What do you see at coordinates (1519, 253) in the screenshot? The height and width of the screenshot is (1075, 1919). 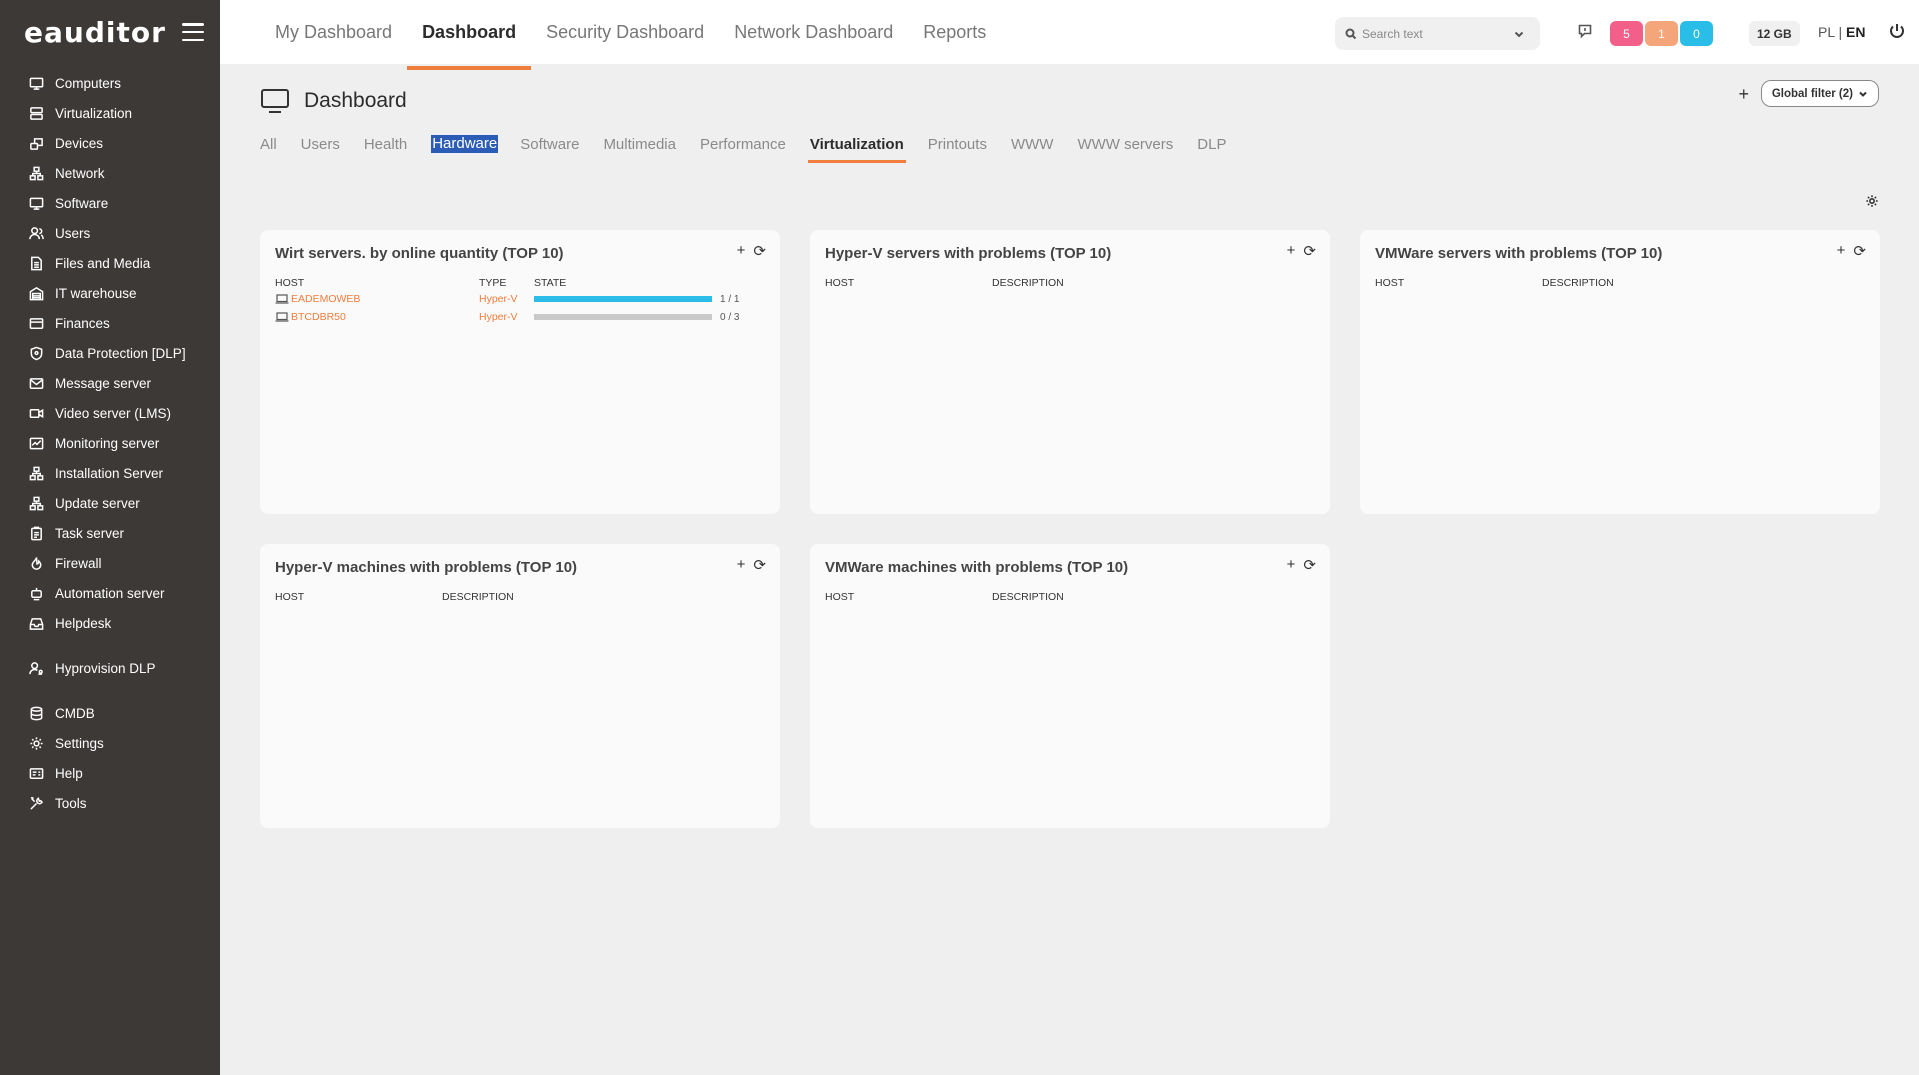 I see `card-title: VMWare servers with problems (TOP 10)` at bounding box center [1519, 253].